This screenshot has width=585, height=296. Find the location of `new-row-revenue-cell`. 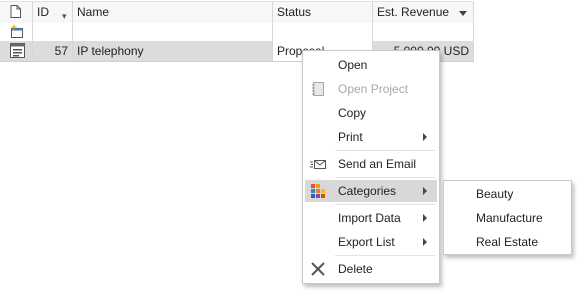

new-row-revenue-cell is located at coordinates (423, 32).